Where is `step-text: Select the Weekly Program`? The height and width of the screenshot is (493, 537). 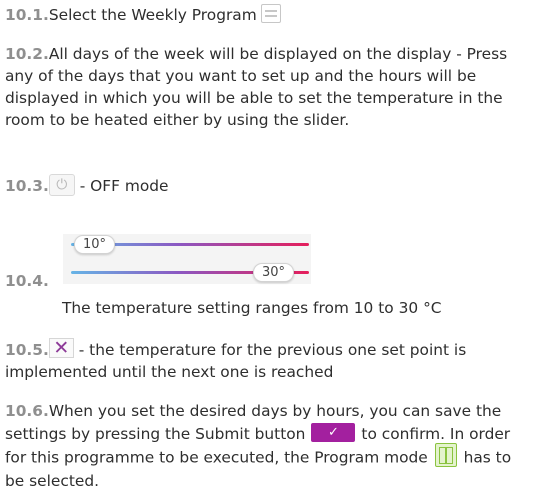
step-text: Select the Weekly Program is located at coordinates (152, 15).